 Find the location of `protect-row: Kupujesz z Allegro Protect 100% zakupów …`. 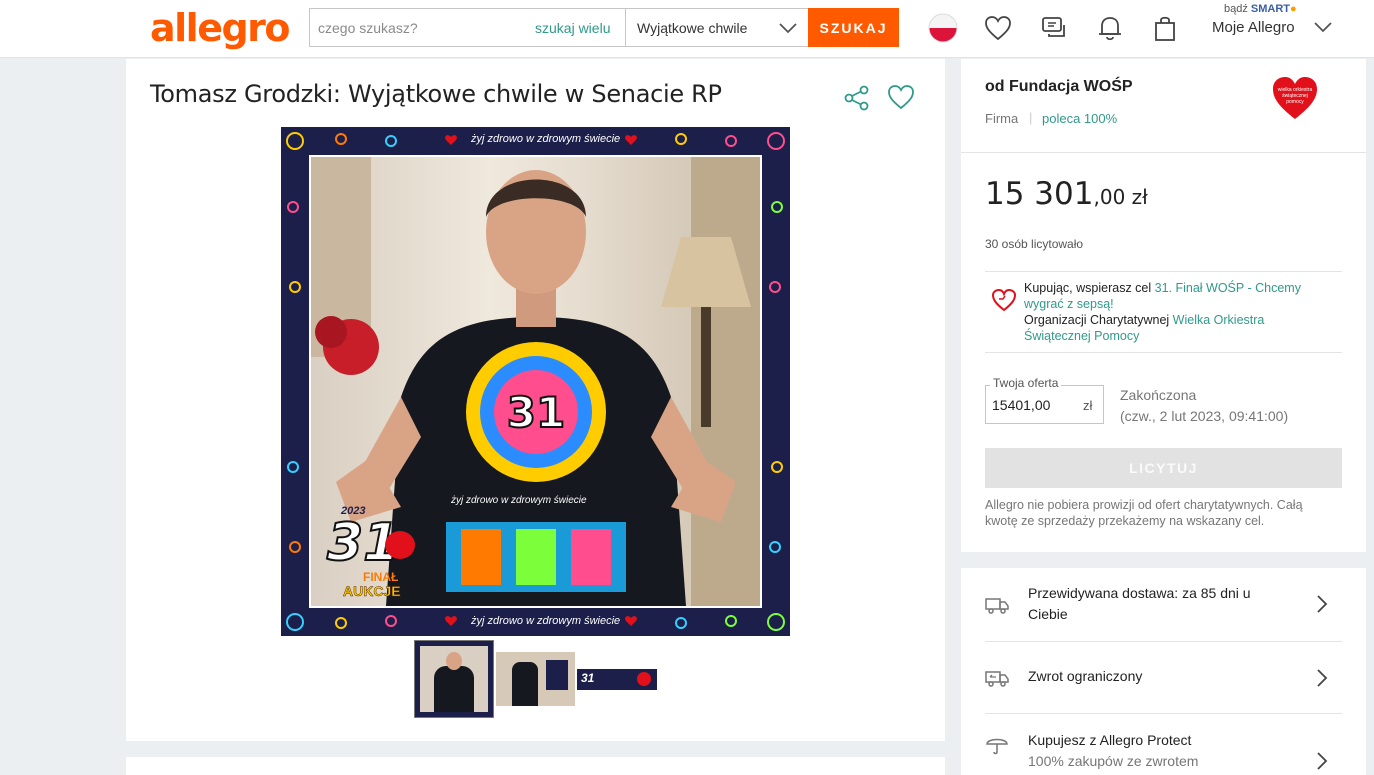

protect-row: Kupujesz z Allegro Protect 100% zakupów … is located at coordinates (1163, 752).